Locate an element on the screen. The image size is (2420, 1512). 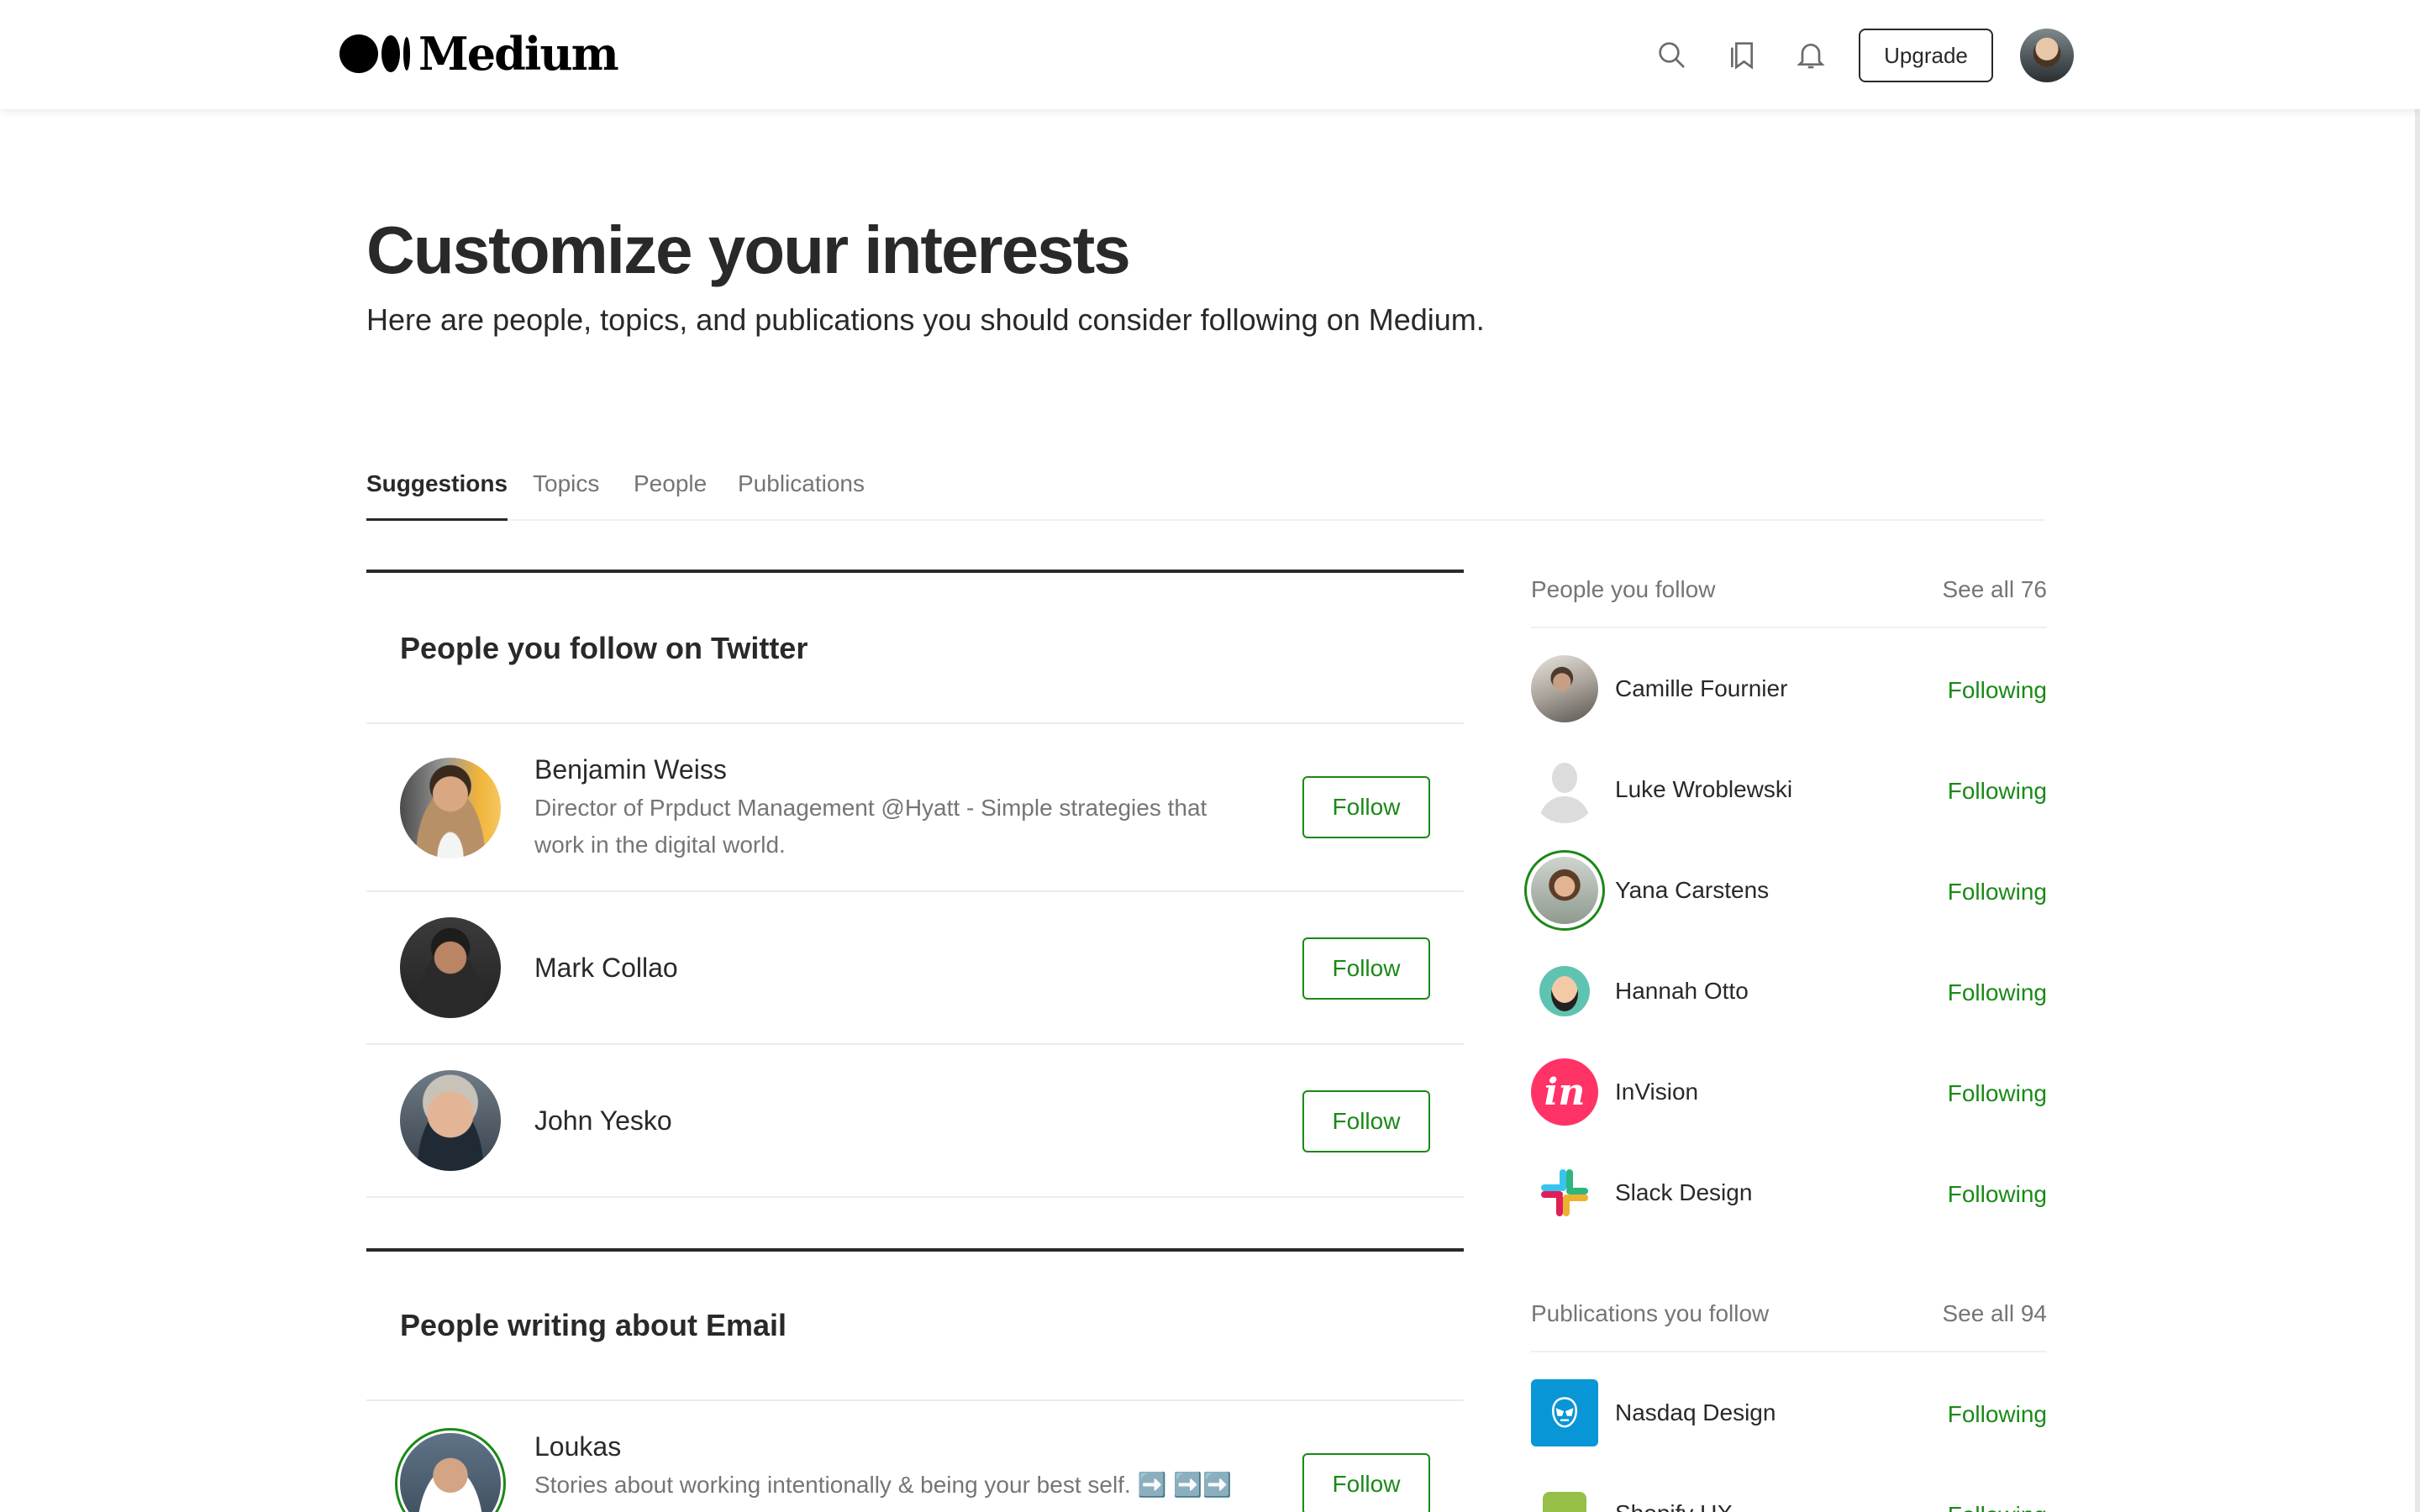
invision-logo-icon: in is located at coordinates (1564, 1092).